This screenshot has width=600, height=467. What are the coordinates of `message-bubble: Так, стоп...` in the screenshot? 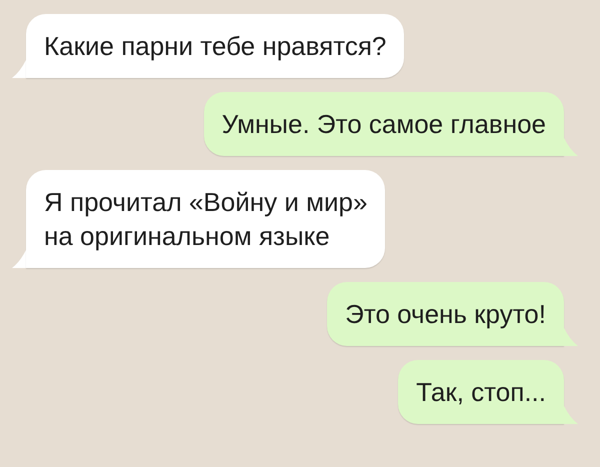 It's located at (481, 392).